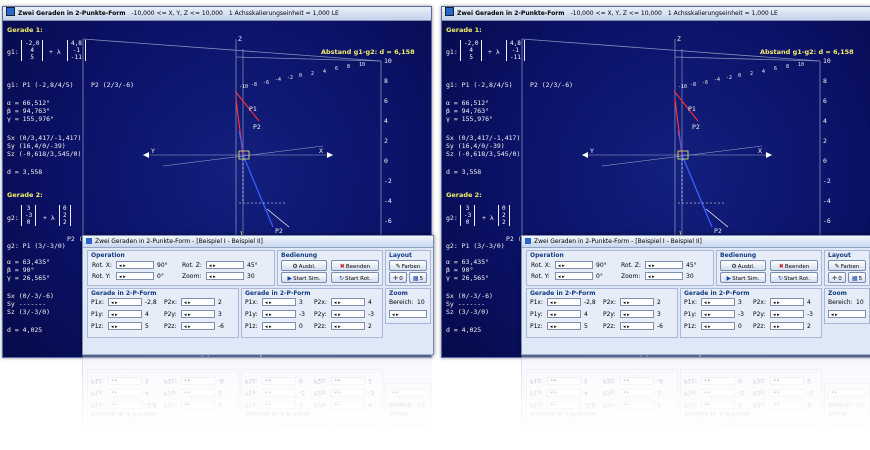 The width and height of the screenshot is (870, 450). What do you see at coordinates (599, 276) in the screenshot?
I see `roty-value: 0°` at bounding box center [599, 276].